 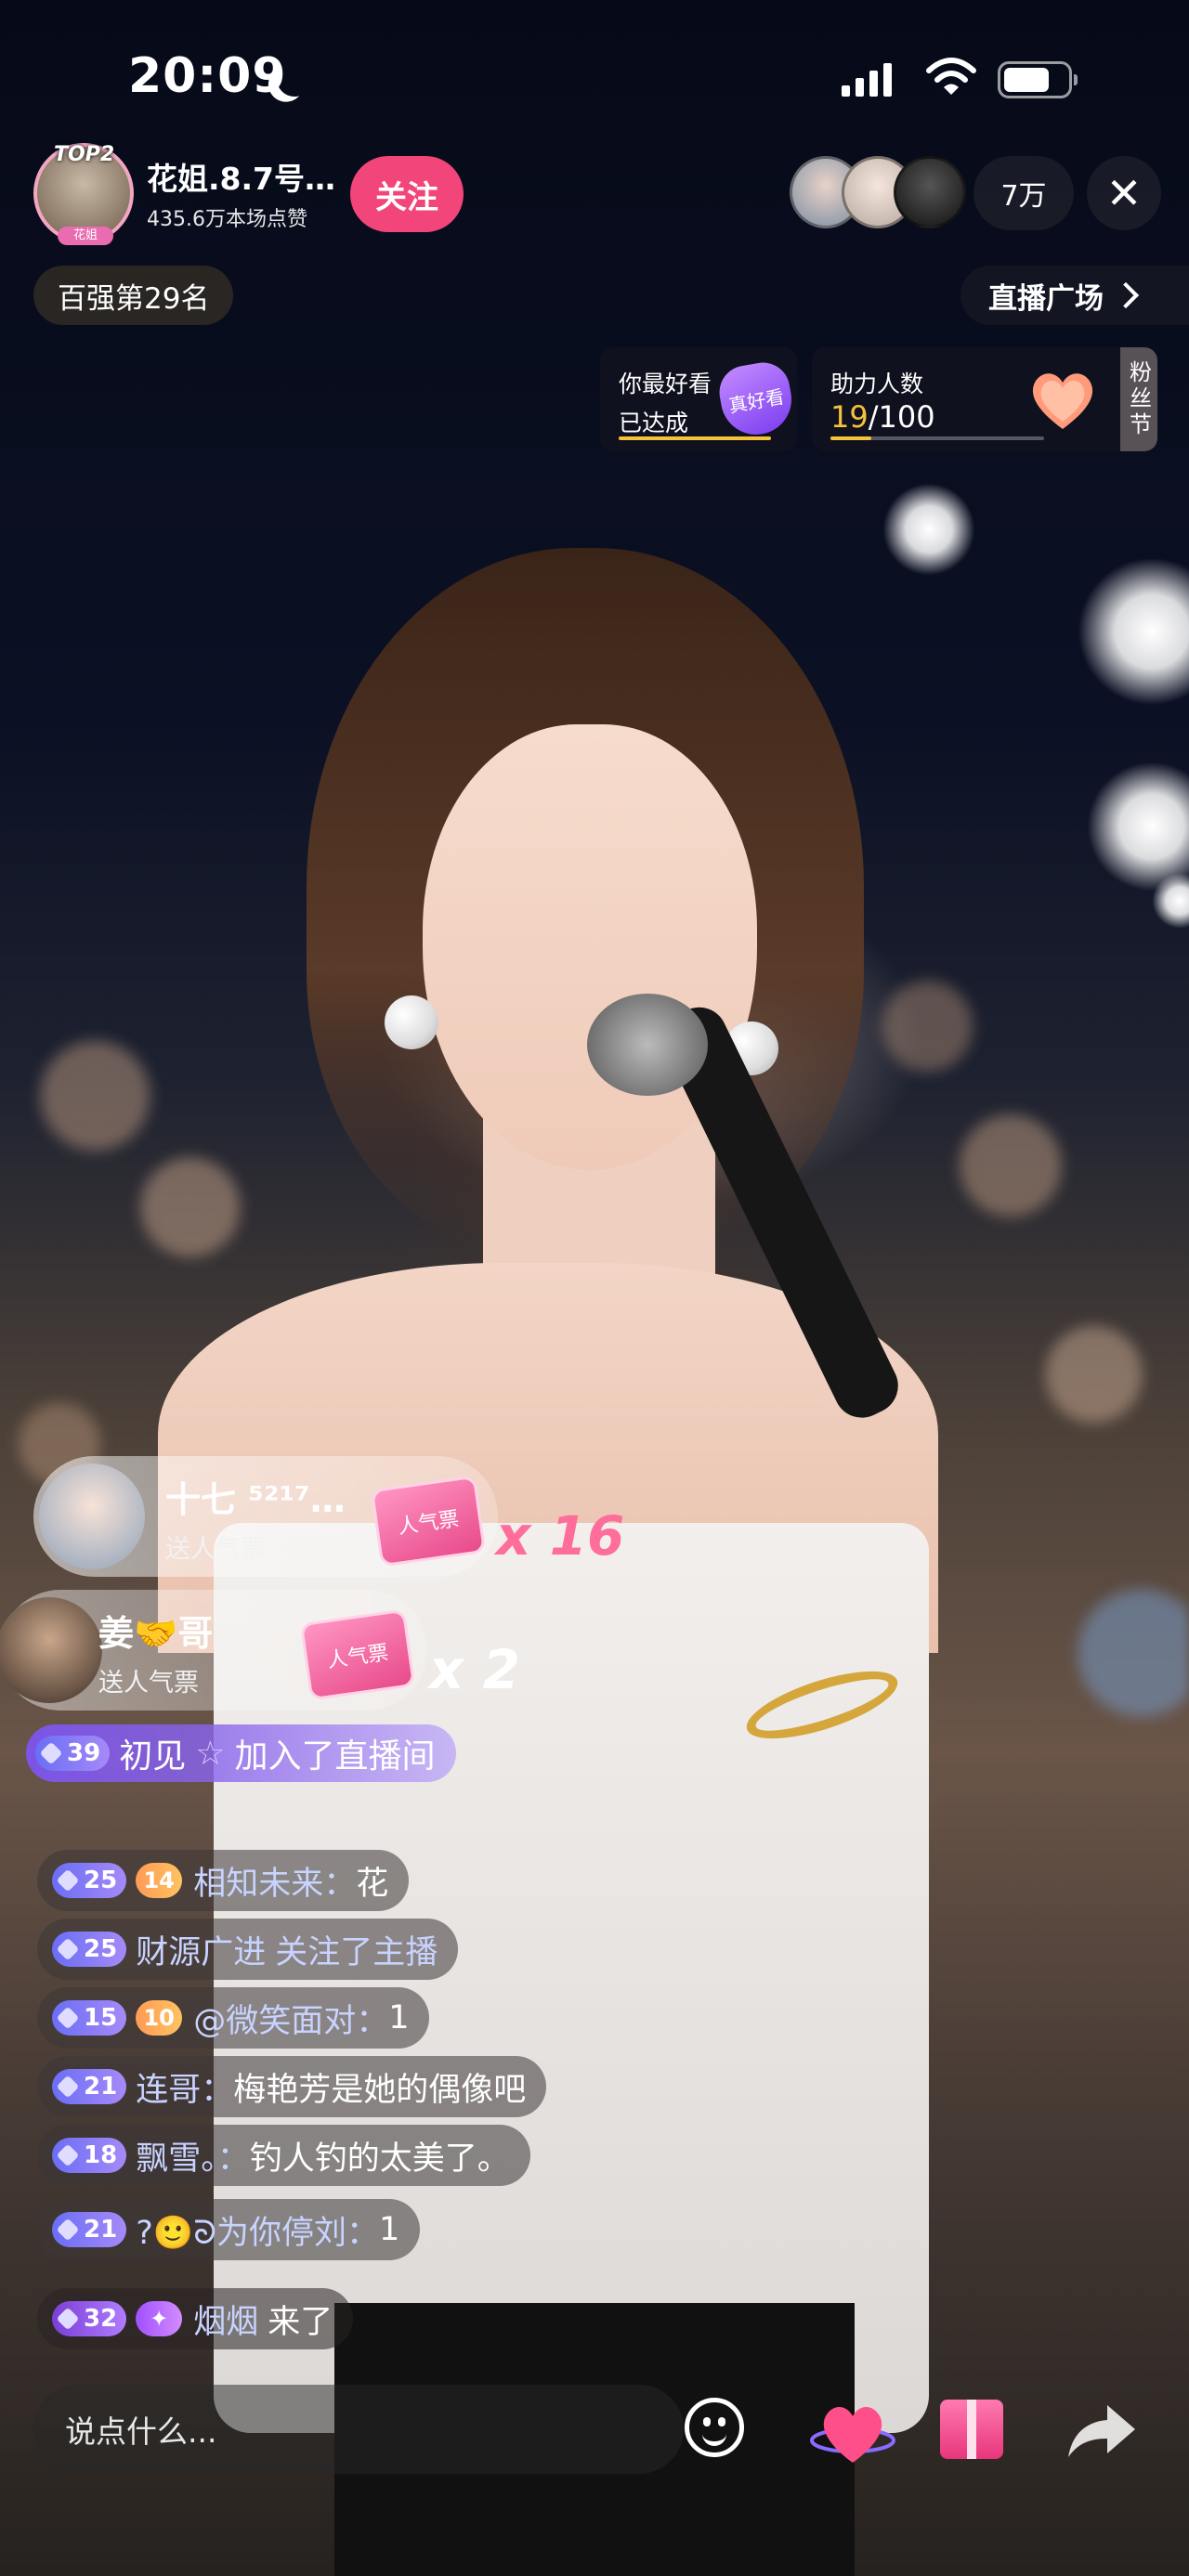 I want to click on microphone-head, so click(x=648, y=1045).